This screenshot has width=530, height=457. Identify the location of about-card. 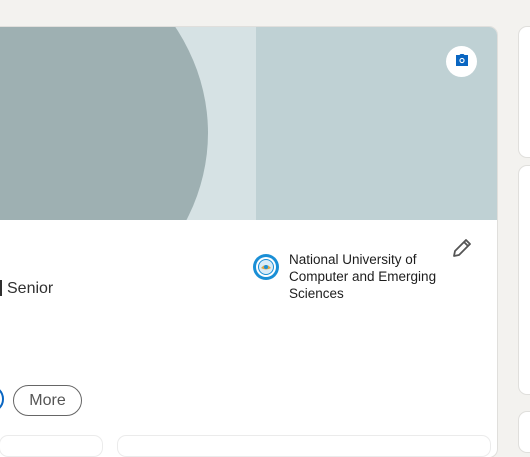
(304, 446).